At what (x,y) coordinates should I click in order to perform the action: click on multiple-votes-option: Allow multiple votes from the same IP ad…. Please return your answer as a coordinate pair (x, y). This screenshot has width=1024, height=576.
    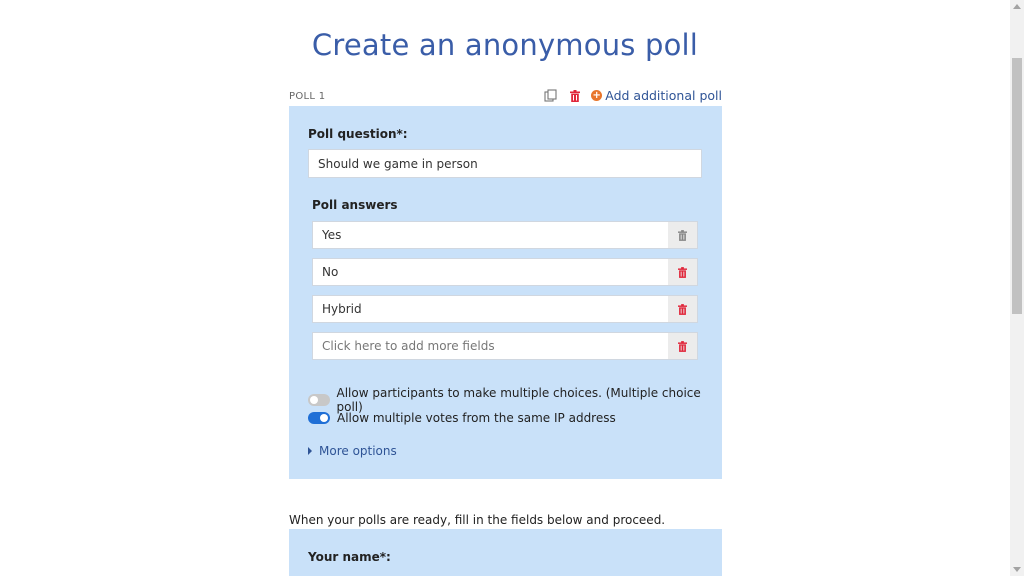
    Looking at the image, I should click on (462, 418).